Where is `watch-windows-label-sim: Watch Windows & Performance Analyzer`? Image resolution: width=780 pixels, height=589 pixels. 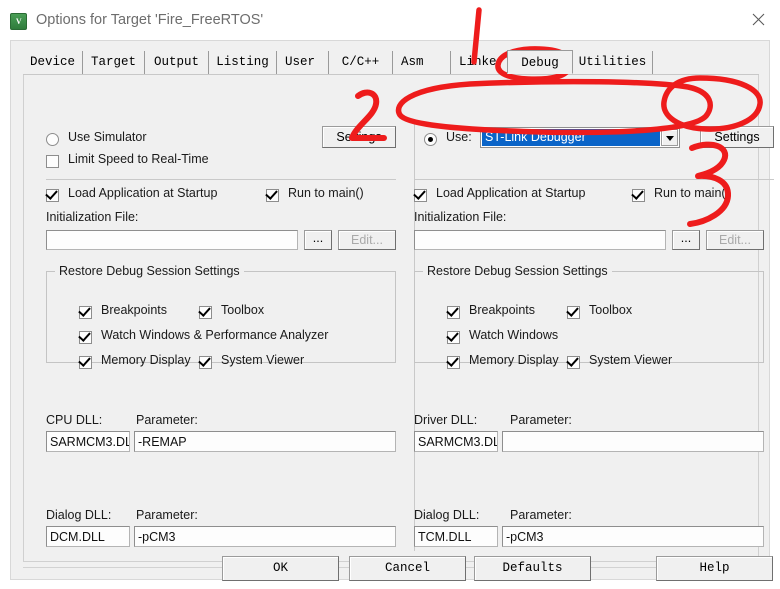 watch-windows-label-sim: Watch Windows & Performance Analyzer is located at coordinates (214, 335).